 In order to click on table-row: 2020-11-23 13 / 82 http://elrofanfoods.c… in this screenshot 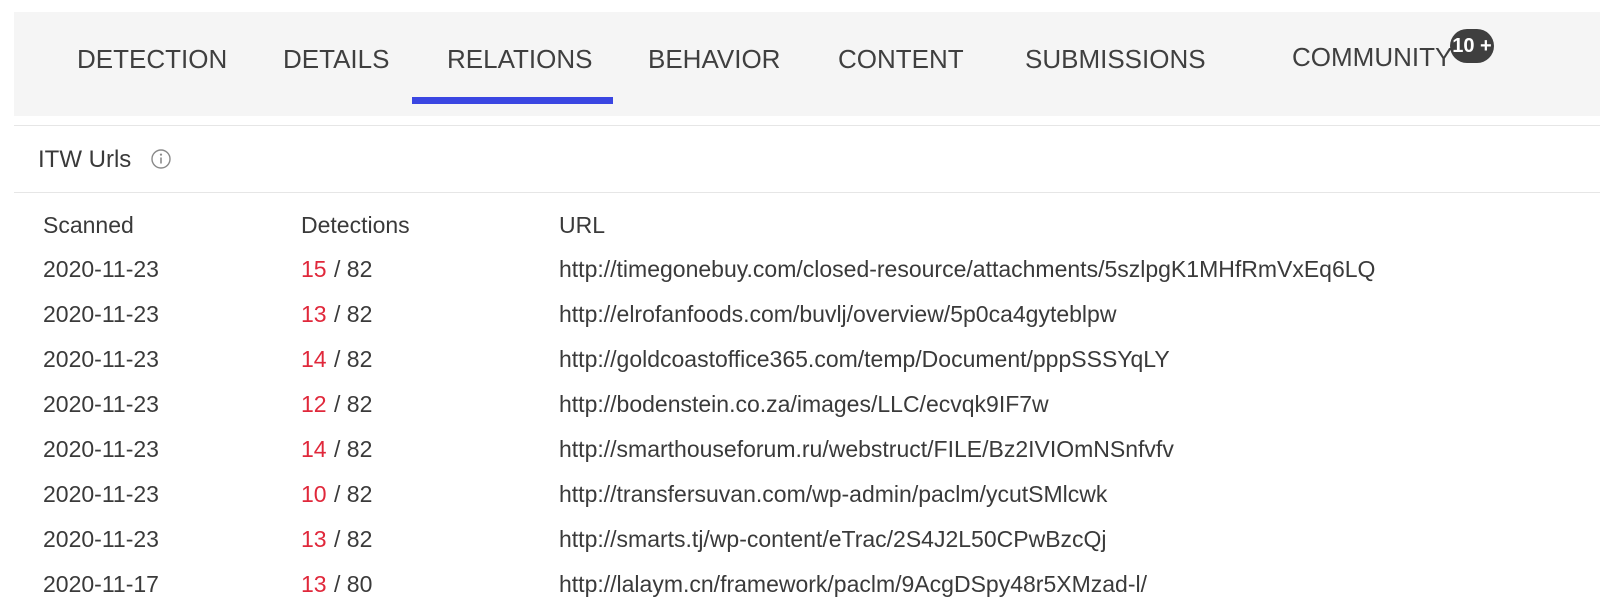, I will do `click(800, 322)`.